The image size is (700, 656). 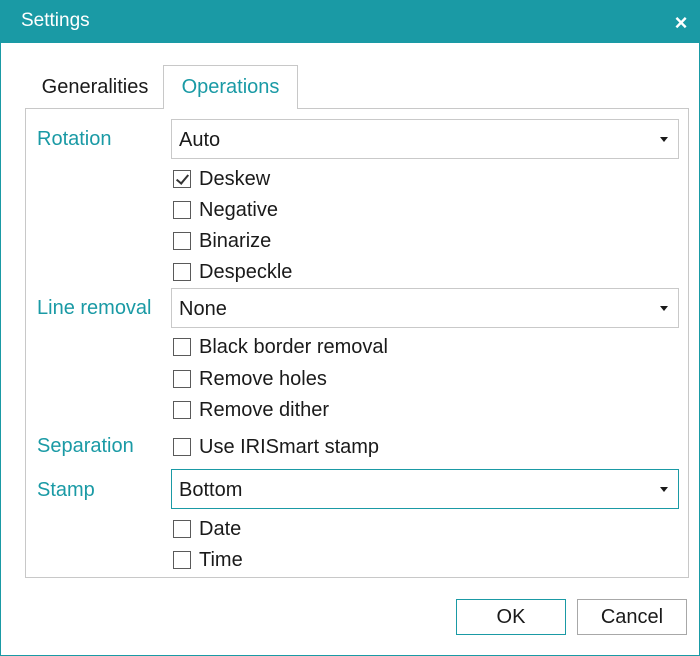 I want to click on title-bar: Settings ×, so click(x=350, y=22).